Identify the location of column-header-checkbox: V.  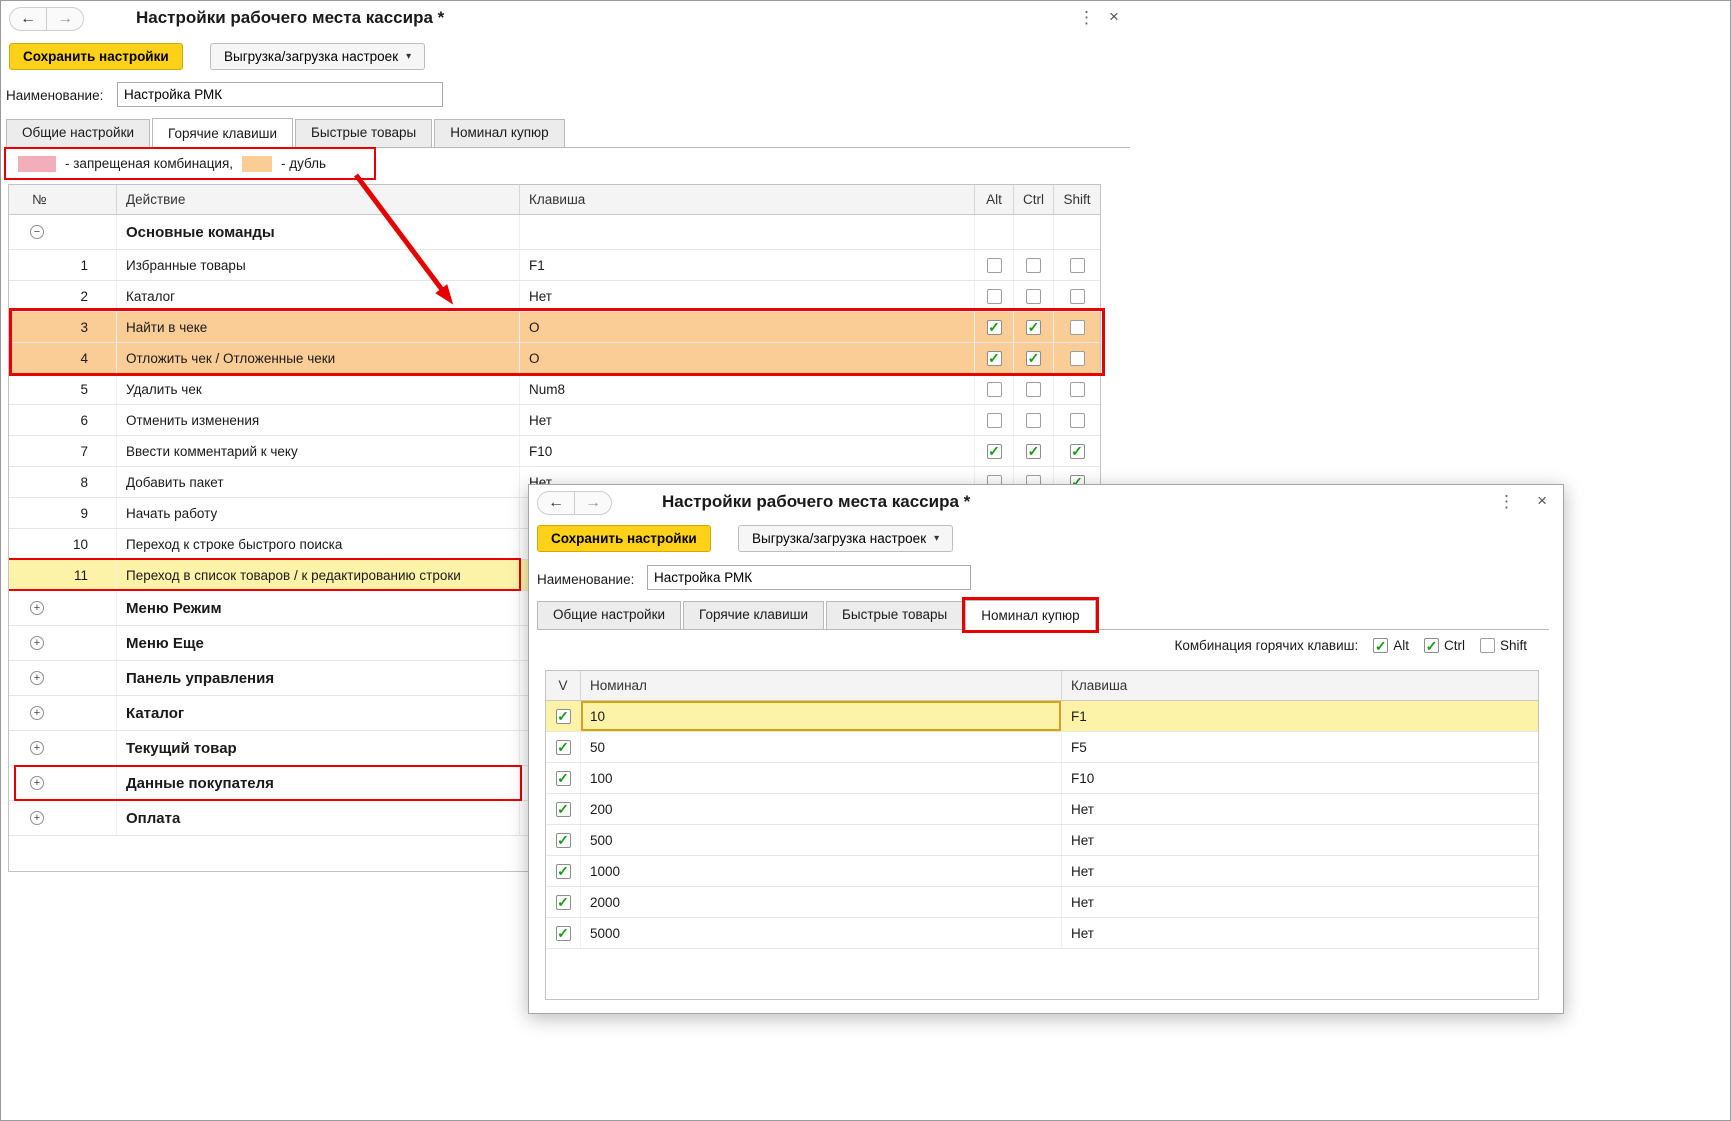
(563, 685).